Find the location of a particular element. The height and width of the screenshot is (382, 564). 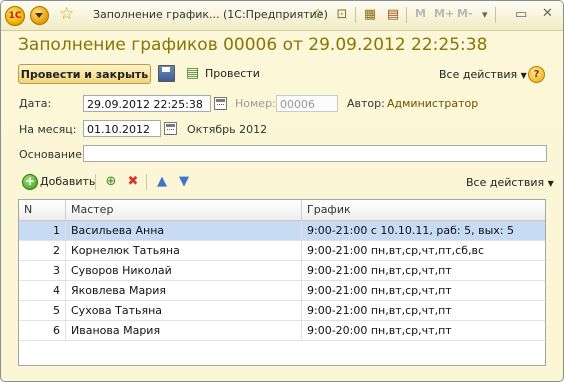

basis-label: Основание: is located at coordinates (52, 154).